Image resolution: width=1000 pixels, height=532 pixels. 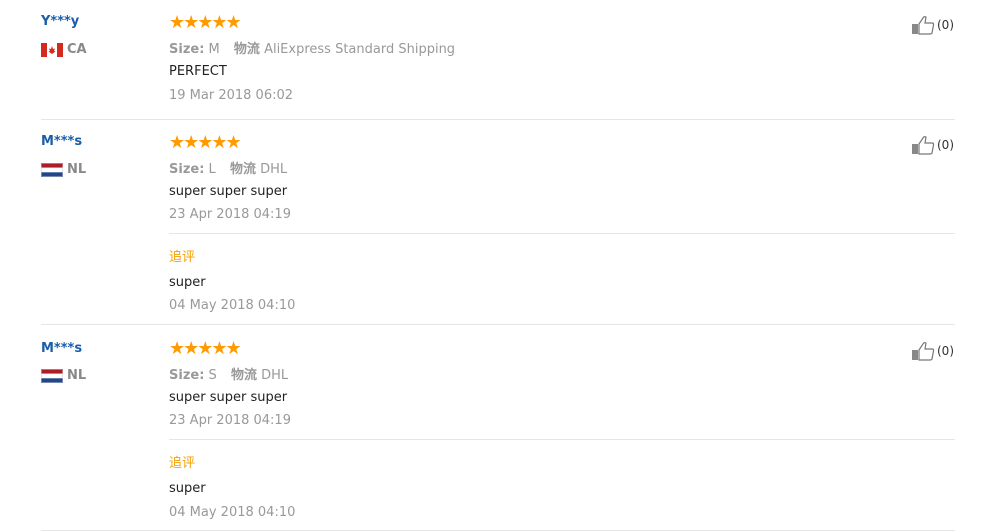 What do you see at coordinates (77, 49) in the screenshot?
I see `country-code: CA` at bounding box center [77, 49].